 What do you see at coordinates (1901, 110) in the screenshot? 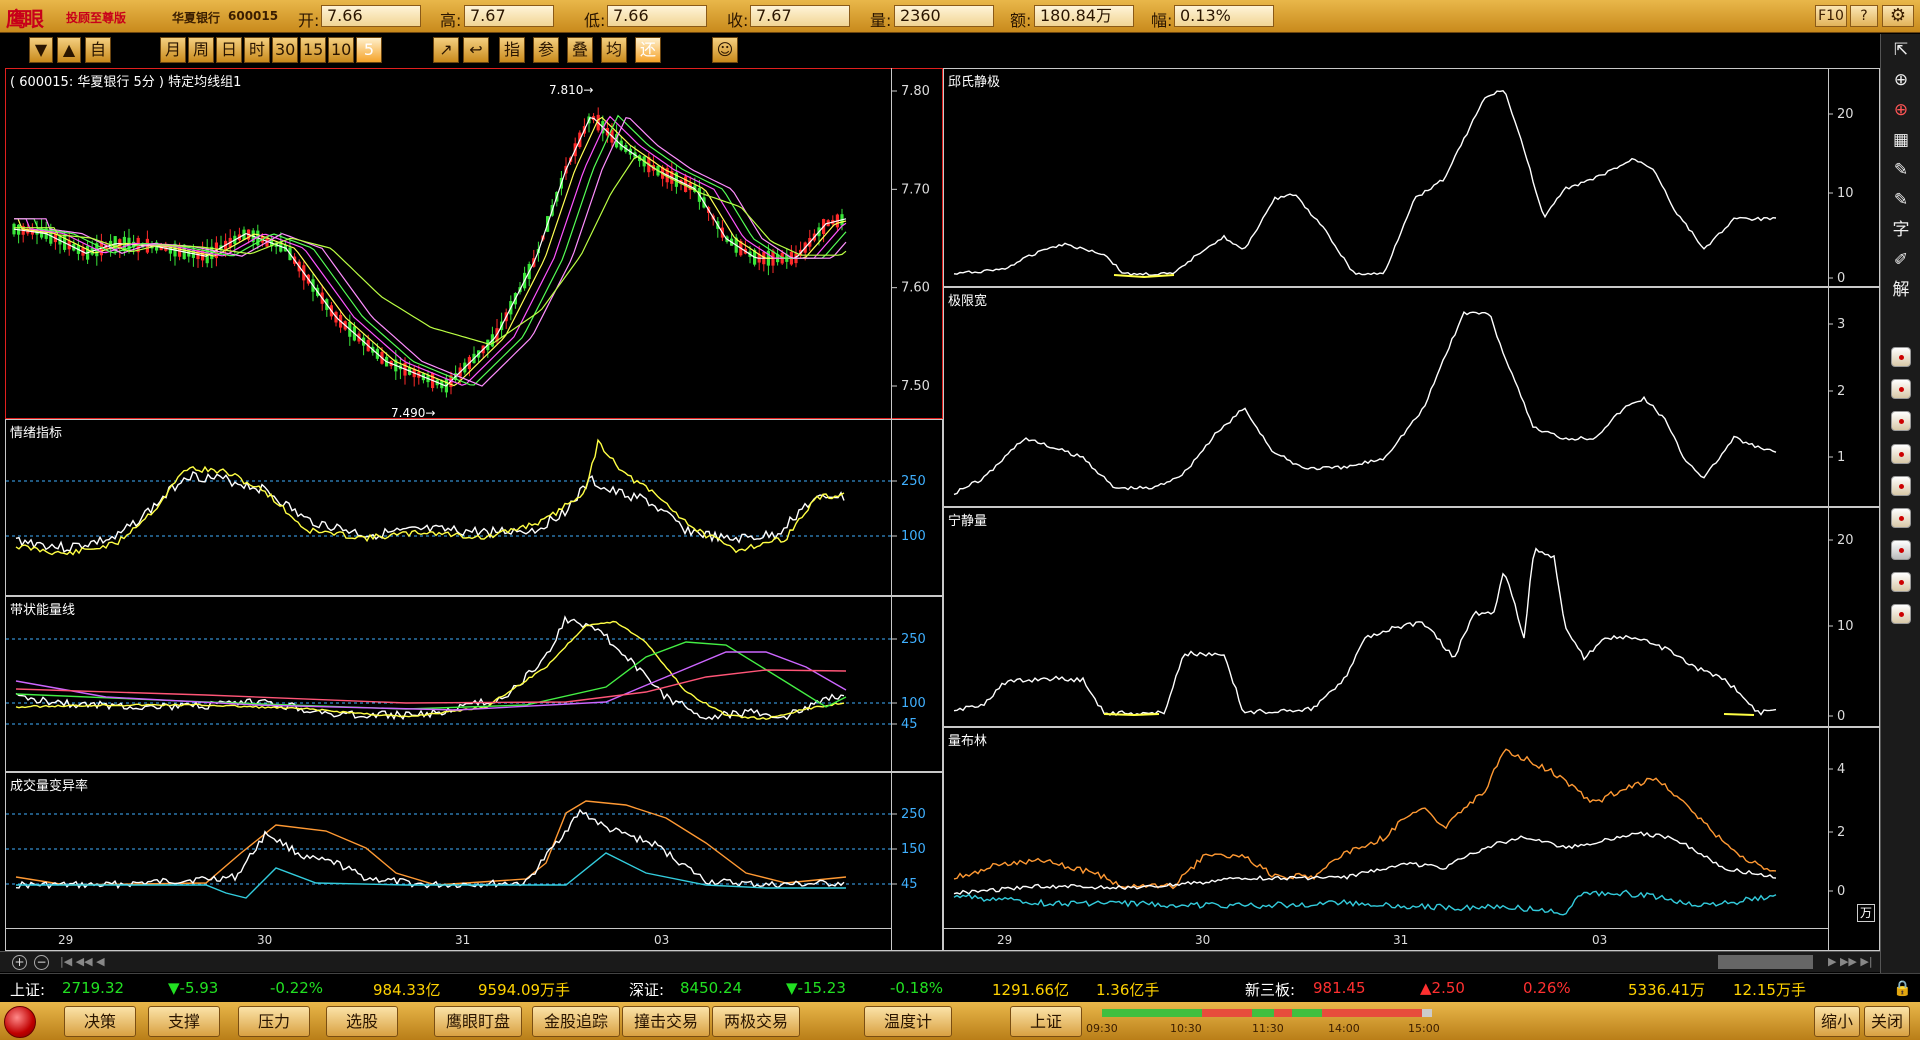
I see `target-icon: ⊕` at bounding box center [1901, 110].